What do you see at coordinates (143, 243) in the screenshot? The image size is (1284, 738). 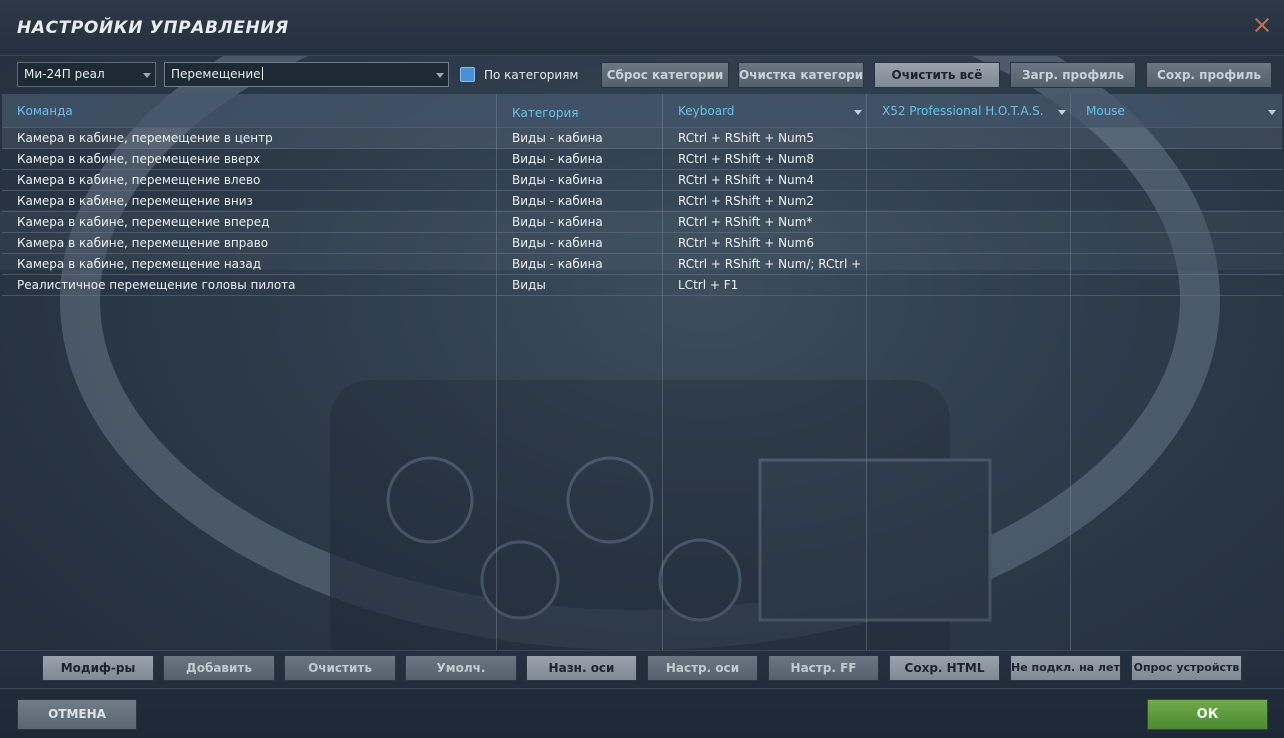 I see `cell-command: Камера в кабине, перемещение вправо` at bounding box center [143, 243].